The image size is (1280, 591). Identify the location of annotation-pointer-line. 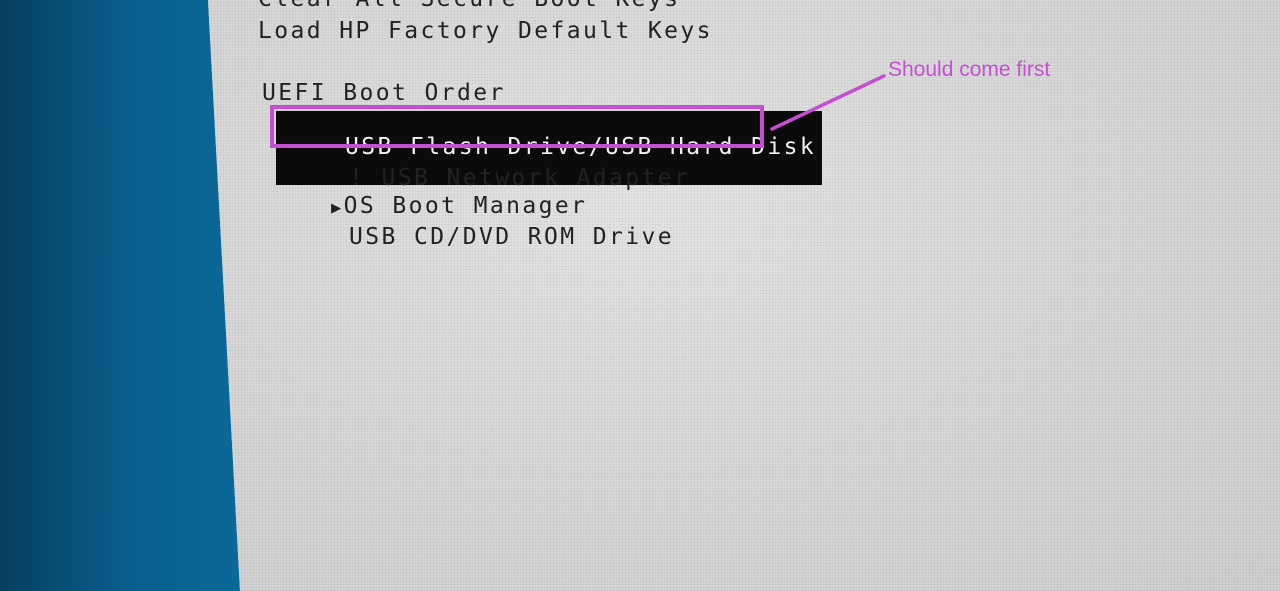
(828, 102).